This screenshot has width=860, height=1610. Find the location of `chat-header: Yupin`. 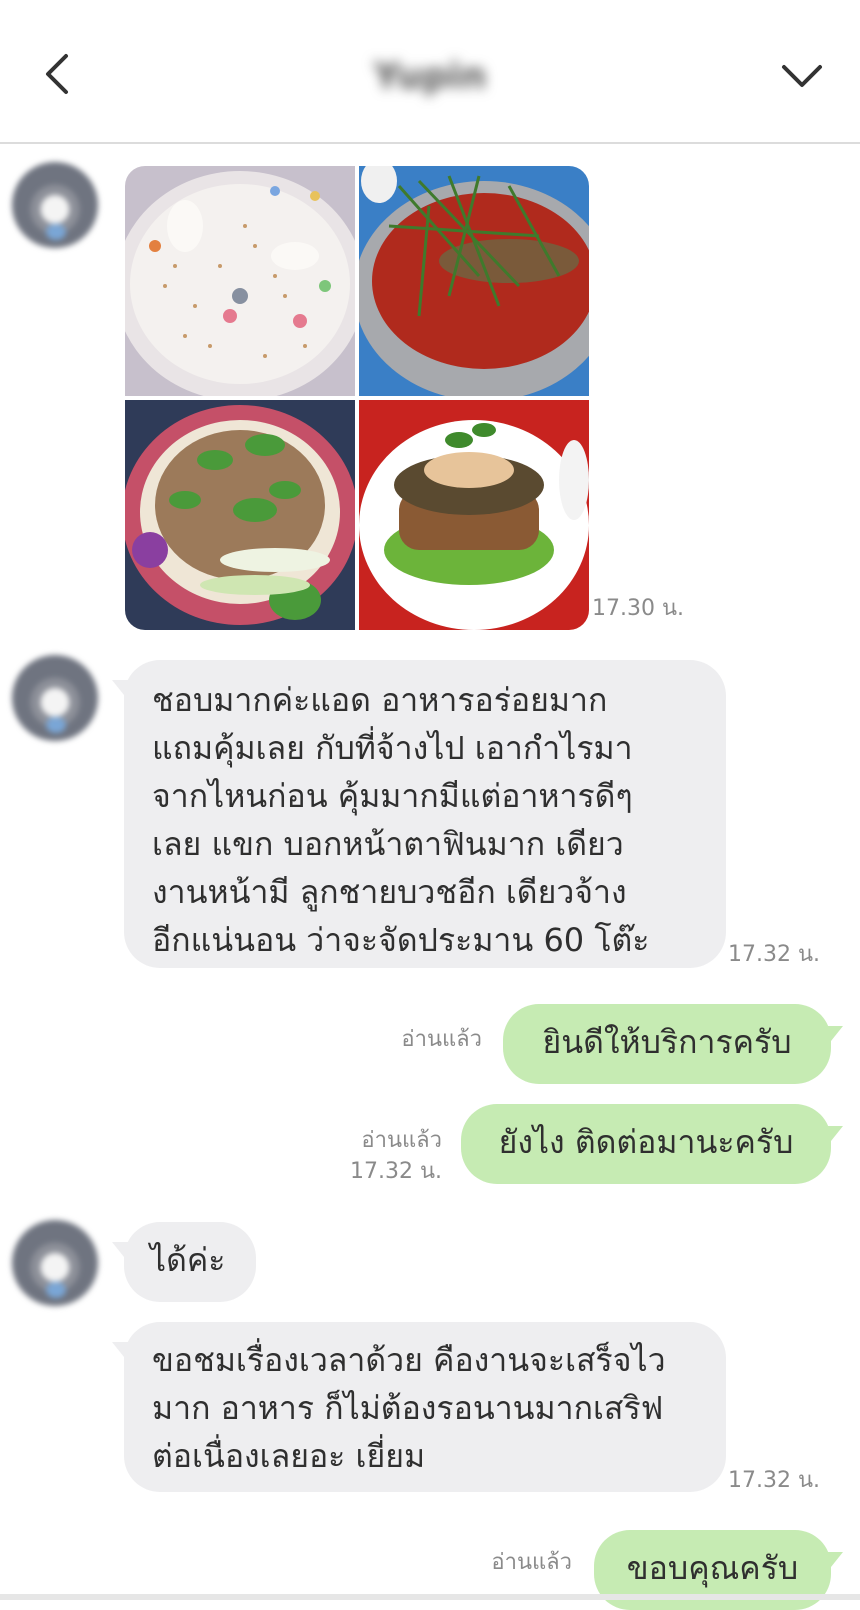

chat-header: Yupin is located at coordinates (430, 72).